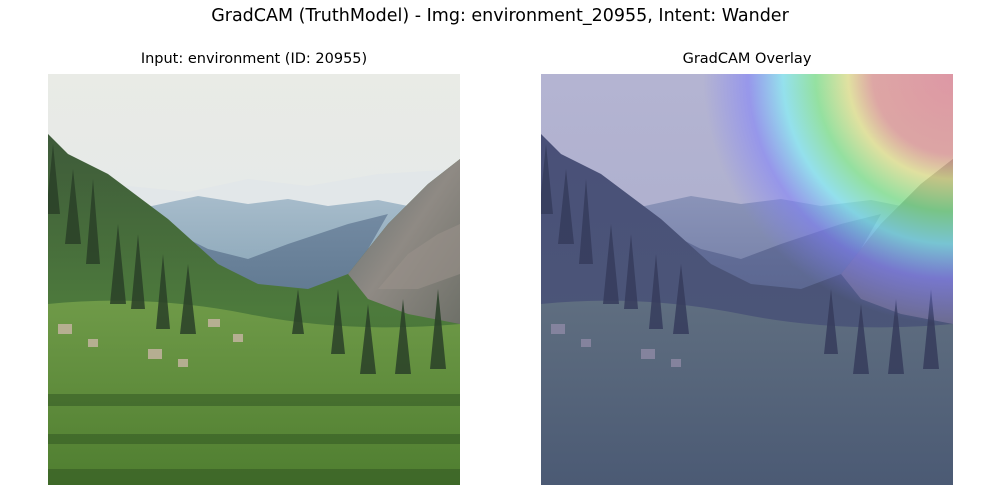 The image size is (1000, 500). I want to click on overlay-panel-title: GradCAM Overlay, so click(747, 59).